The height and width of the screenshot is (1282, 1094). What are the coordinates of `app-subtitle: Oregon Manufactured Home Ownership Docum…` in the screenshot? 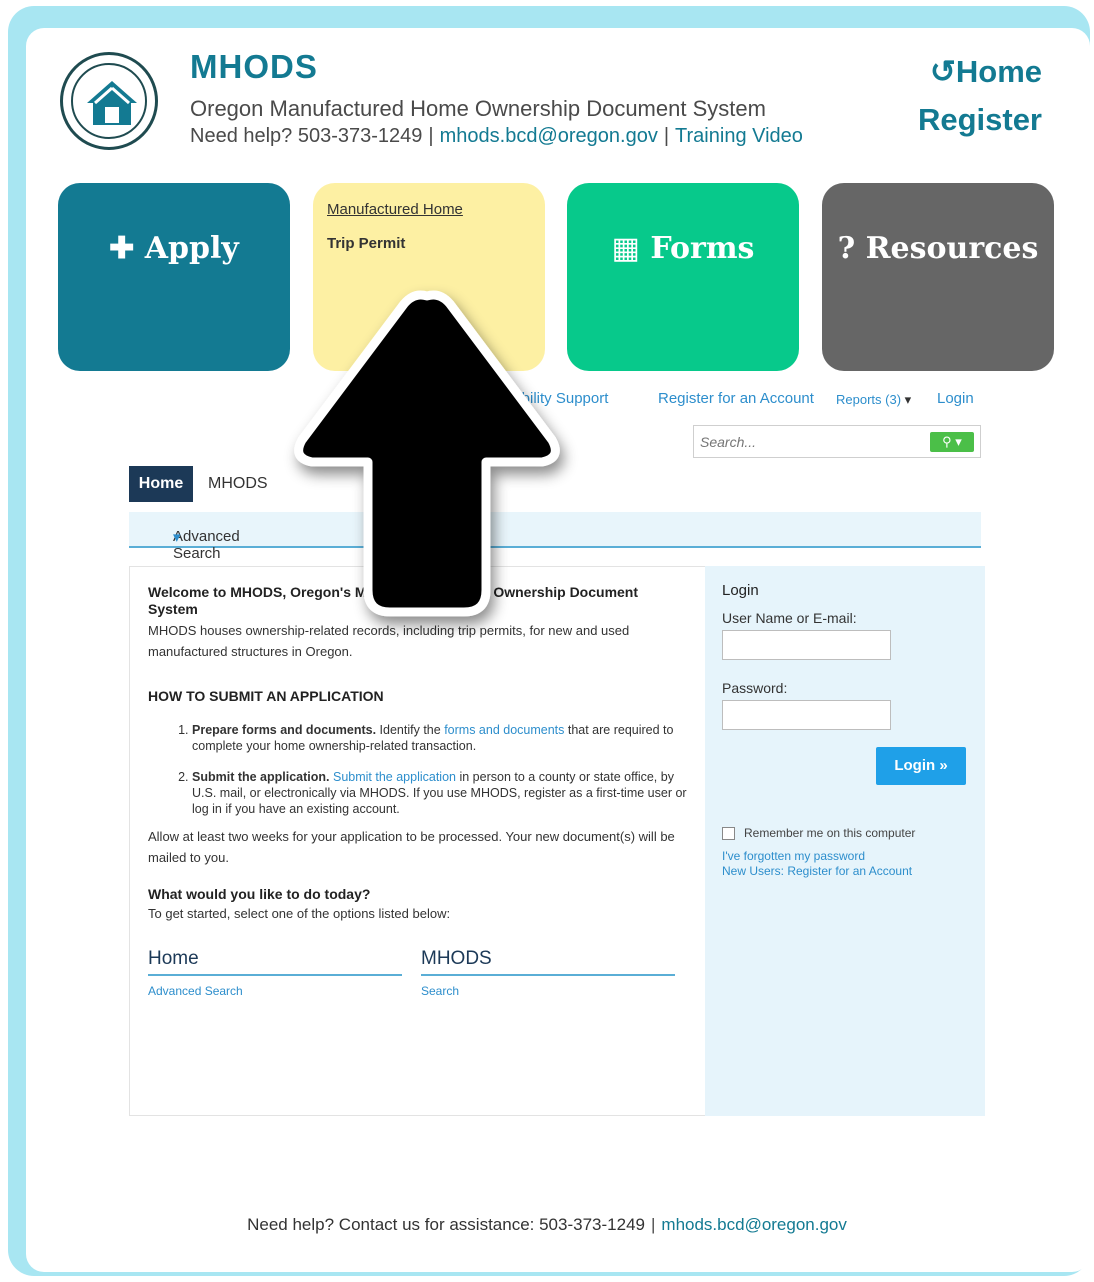 It's located at (478, 108).